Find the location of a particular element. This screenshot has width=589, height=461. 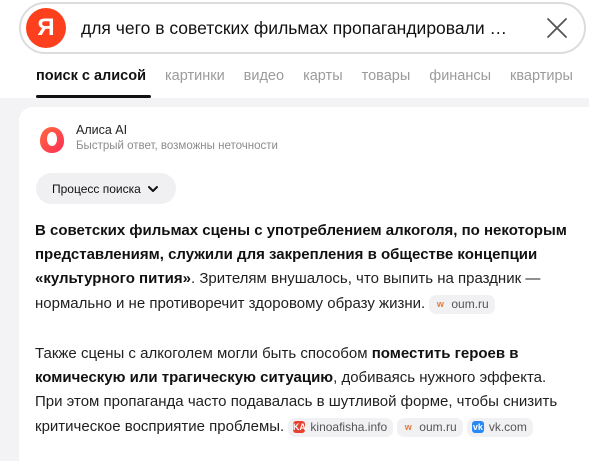

tab-maps: карты is located at coordinates (323, 79).